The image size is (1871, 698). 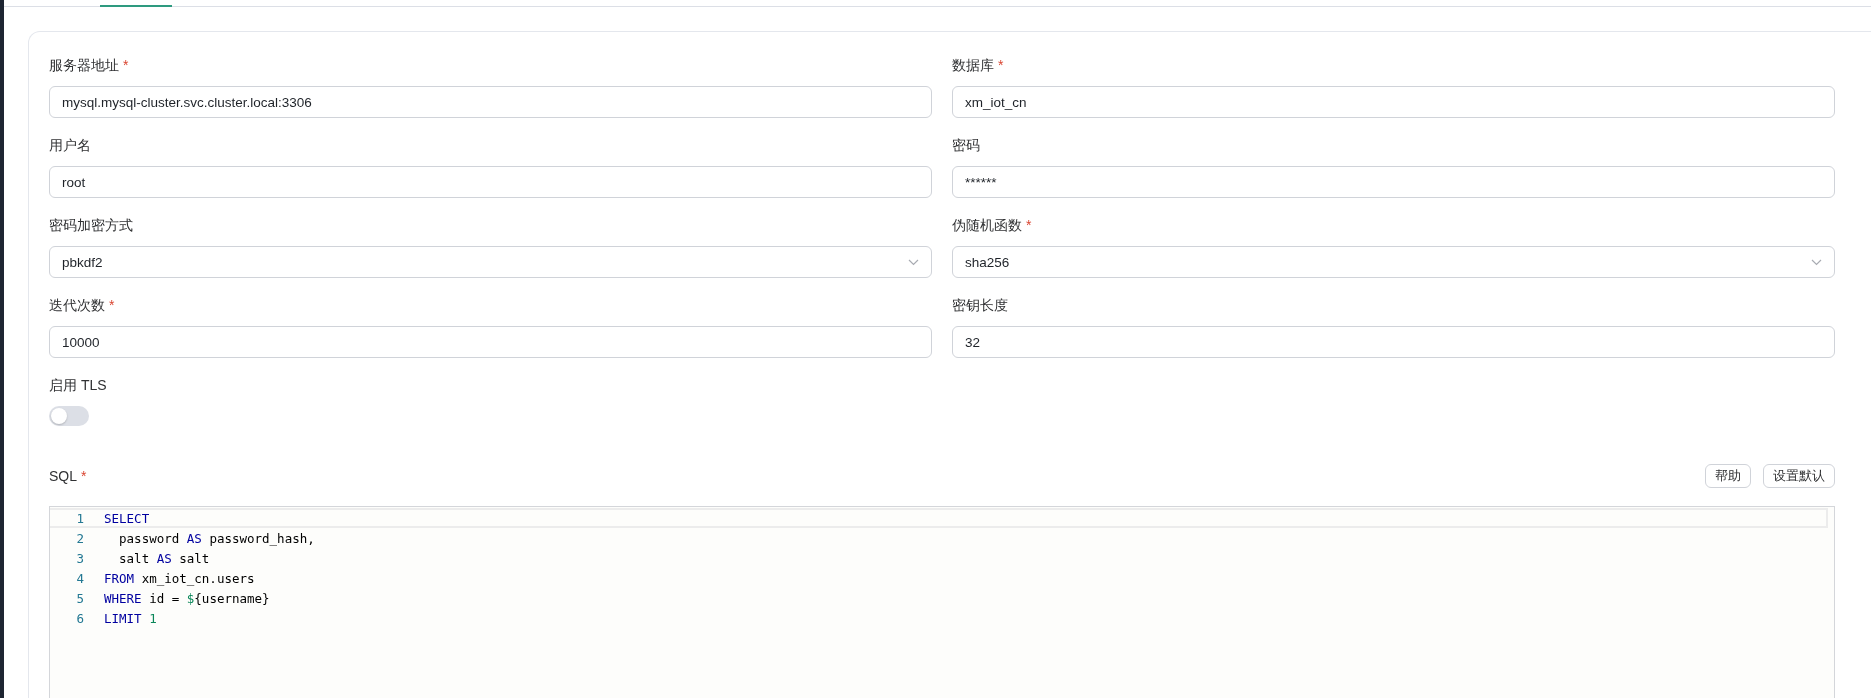 I want to click on line-number: 1, so click(x=79, y=518).